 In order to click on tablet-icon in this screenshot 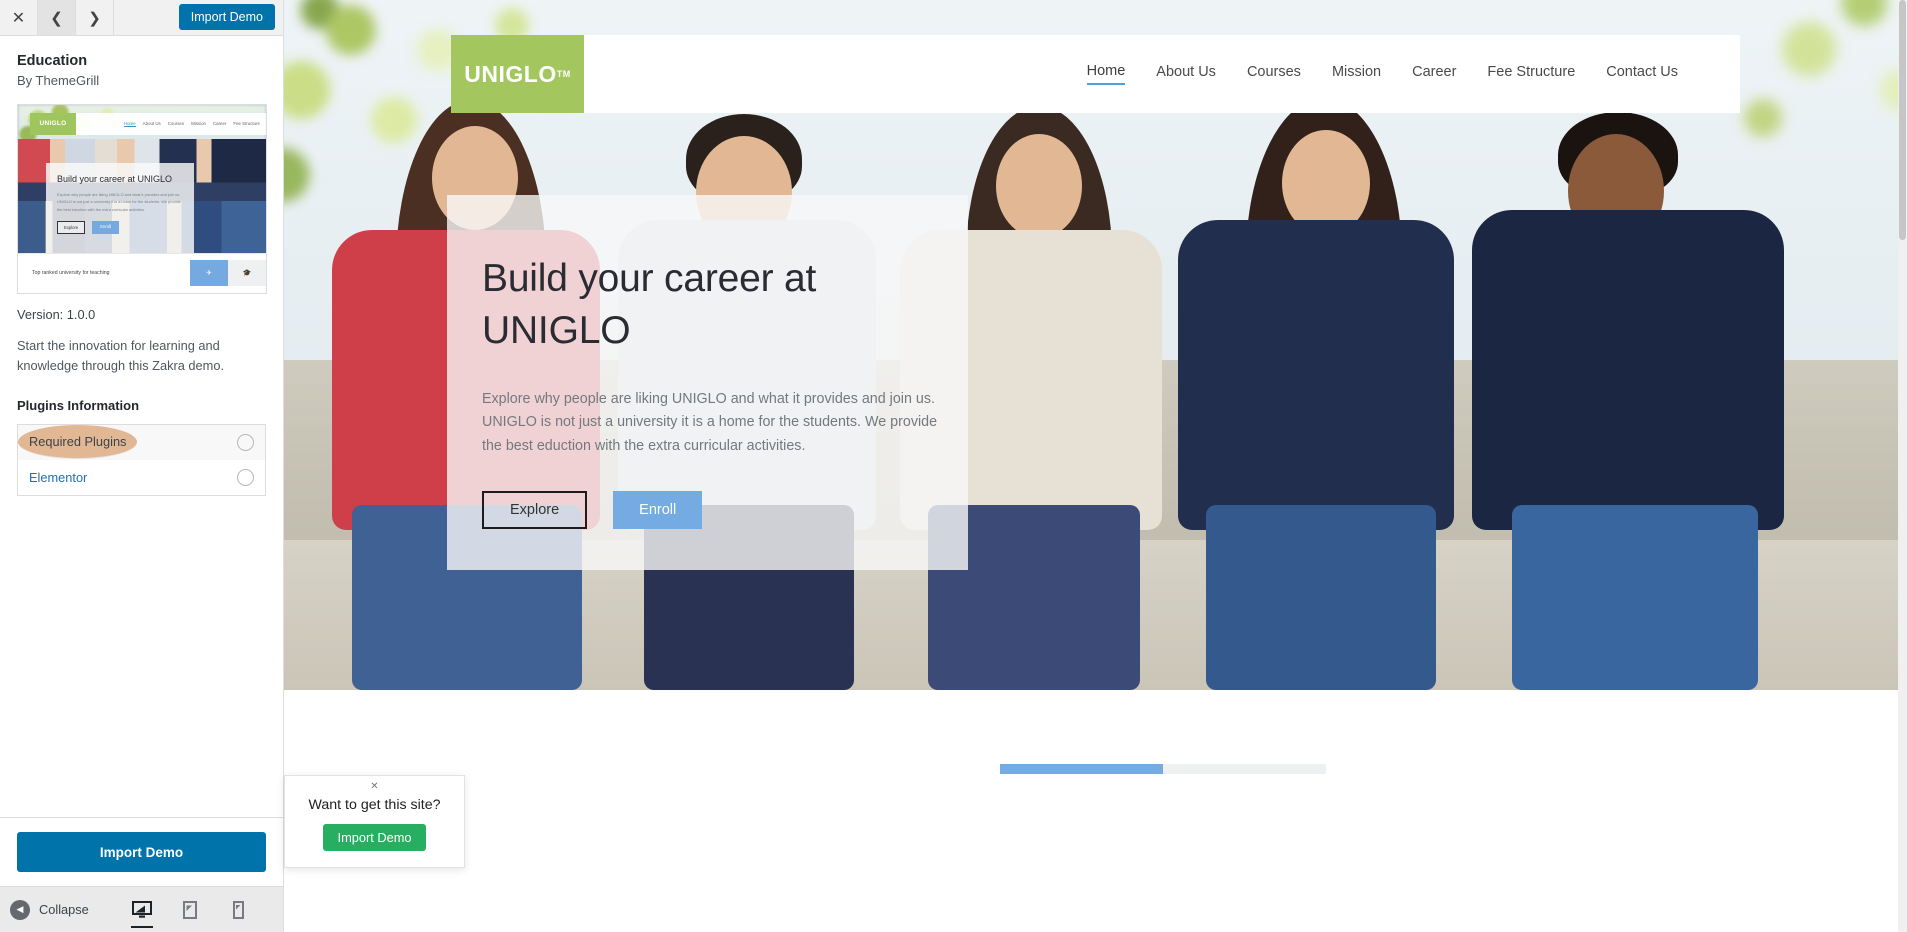, I will do `click(190, 910)`.